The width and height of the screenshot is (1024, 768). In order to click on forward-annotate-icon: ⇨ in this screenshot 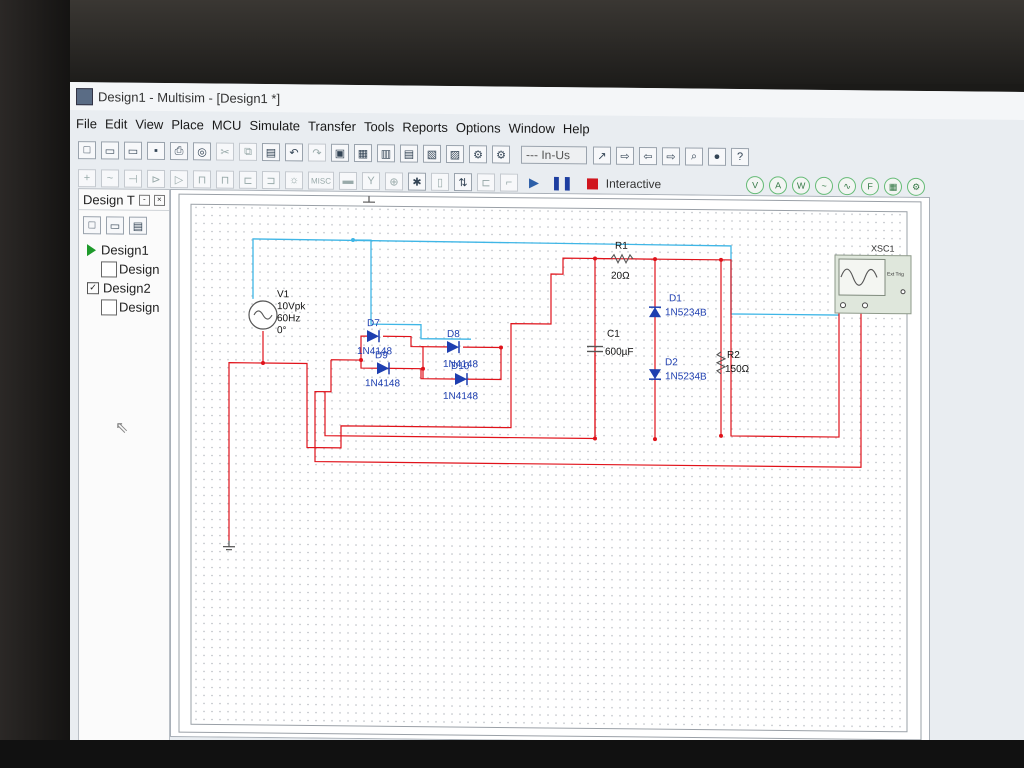, I will do `click(671, 156)`.